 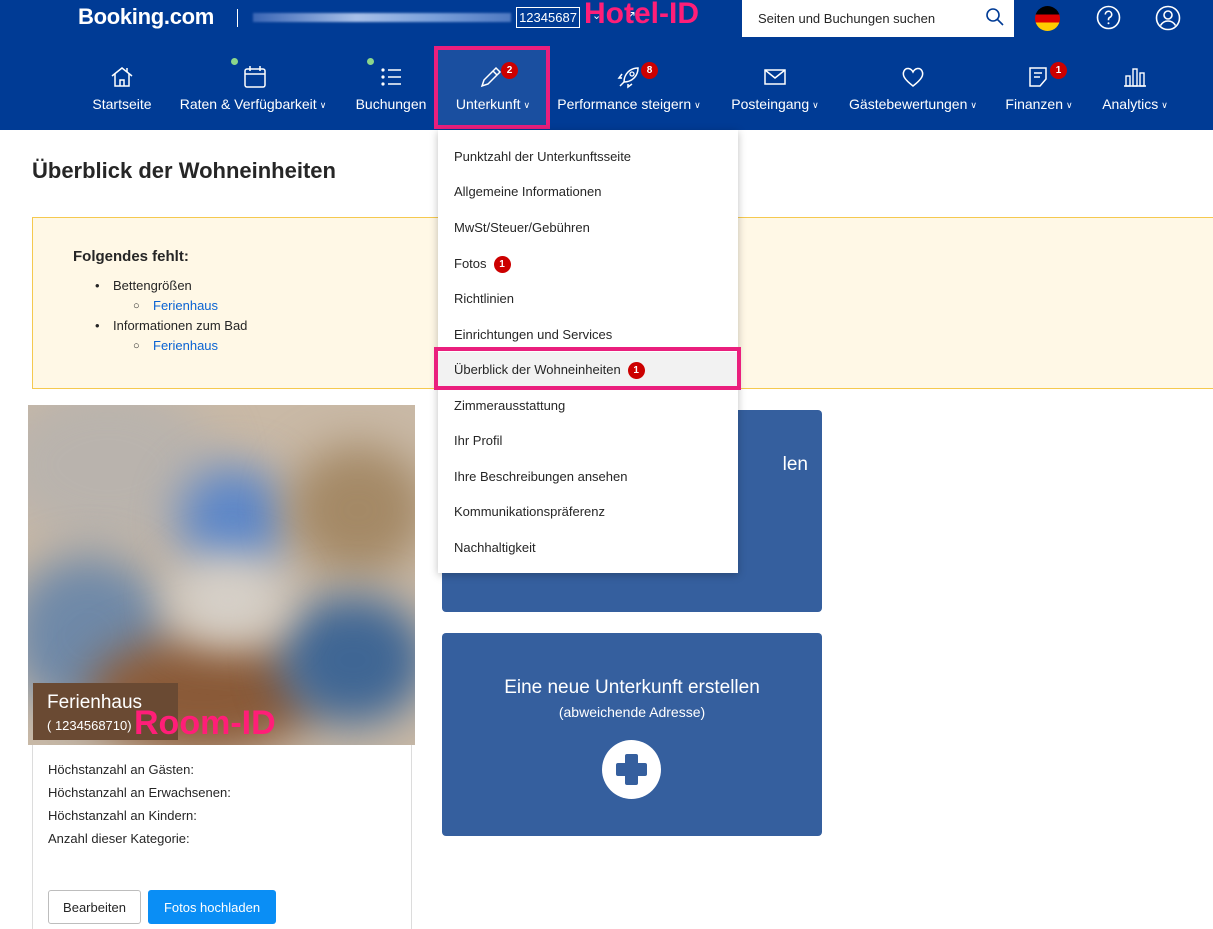 What do you see at coordinates (119, 838) in the screenshot?
I see `room-spec: Anzahl dieser Kategorie:` at bounding box center [119, 838].